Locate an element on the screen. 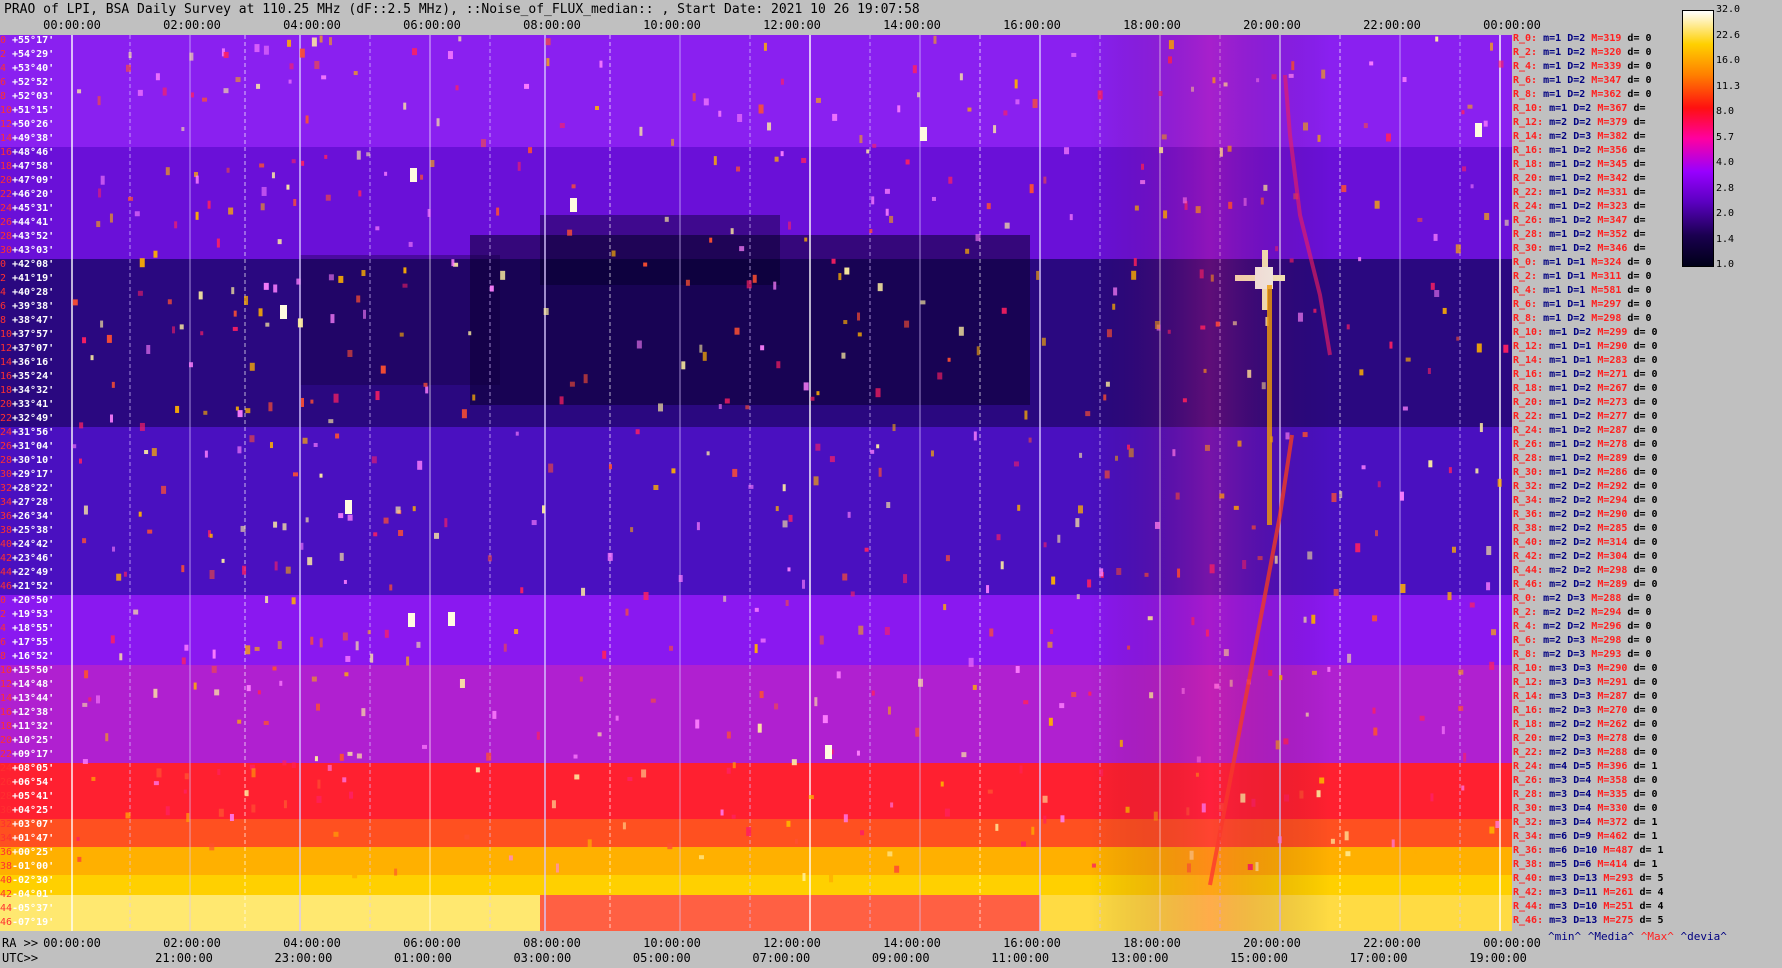 The width and height of the screenshot is (1782, 968). row-stat-field: M=283 is located at coordinates (1615, 360).